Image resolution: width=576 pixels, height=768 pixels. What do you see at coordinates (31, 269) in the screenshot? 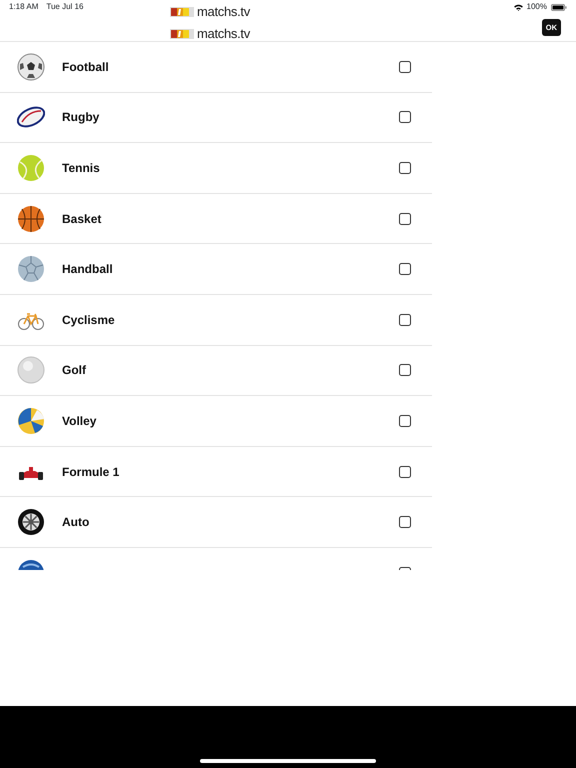
I see `handball-icon` at bounding box center [31, 269].